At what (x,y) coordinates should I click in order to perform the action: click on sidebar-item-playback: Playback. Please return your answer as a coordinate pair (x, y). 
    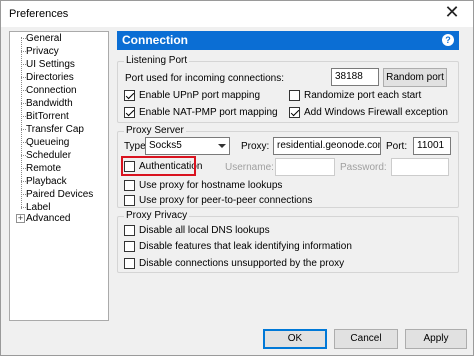
    Looking at the image, I should click on (46, 181).